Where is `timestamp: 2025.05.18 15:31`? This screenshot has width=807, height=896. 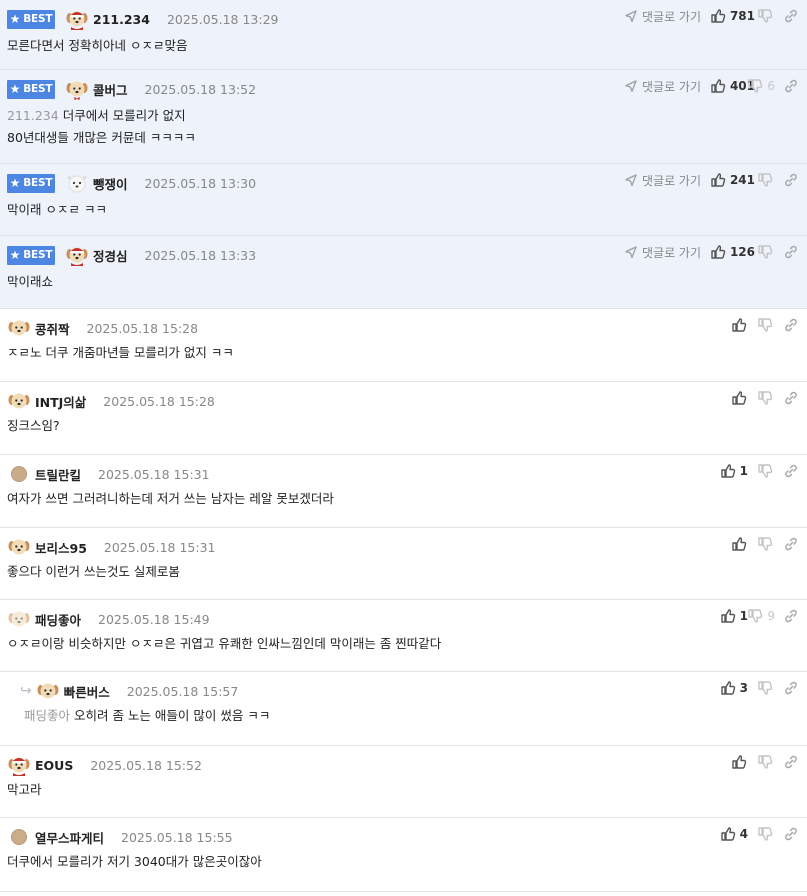
timestamp: 2025.05.18 15:31 is located at coordinates (159, 547).